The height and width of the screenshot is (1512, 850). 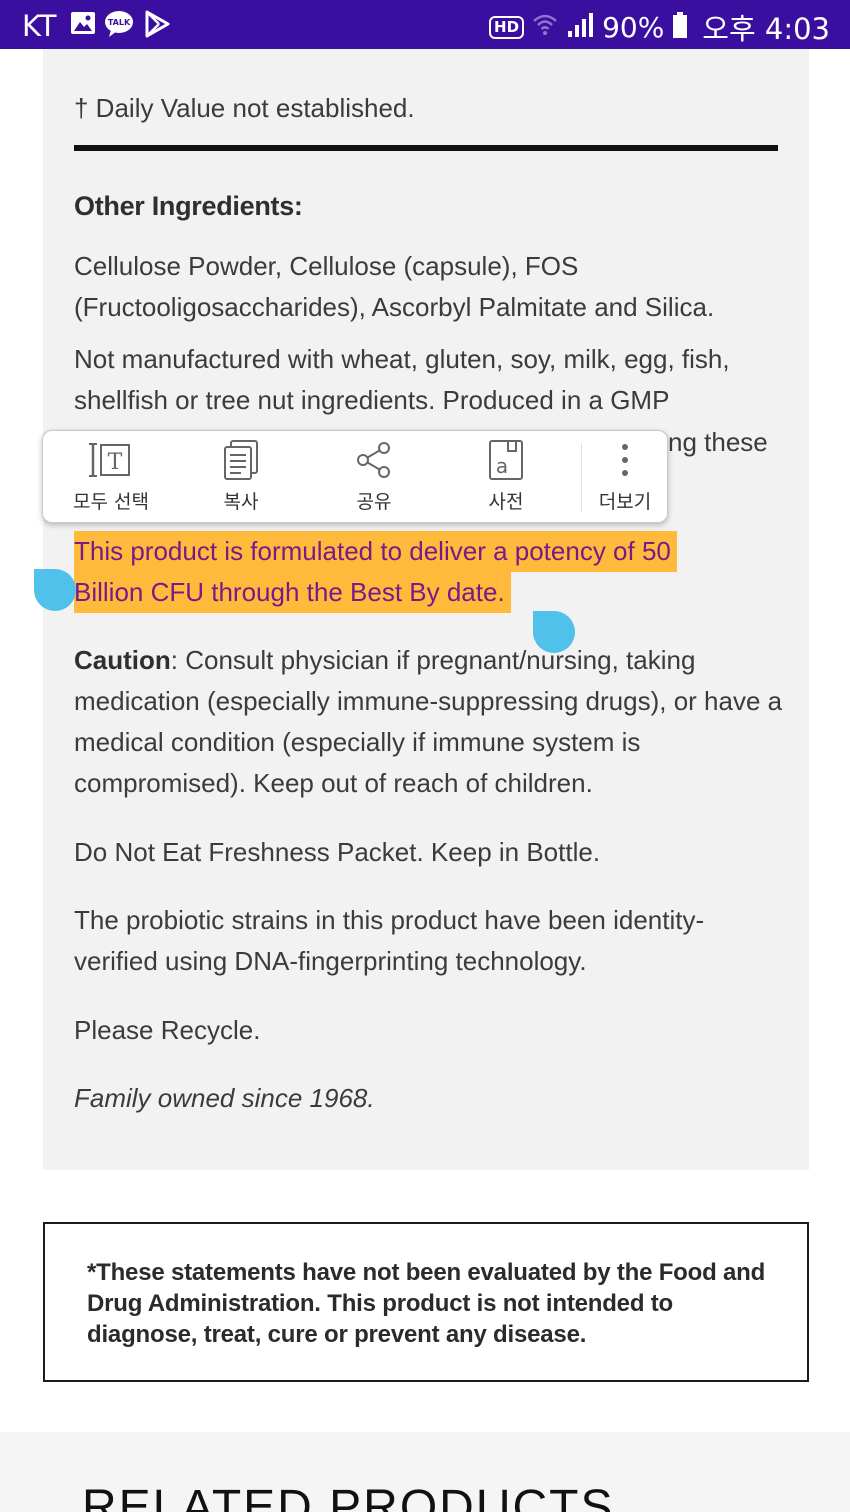 What do you see at coordinates (55, 590) in the screenshot?
I see `selection-start-handle` at bounding box center [55, 590].